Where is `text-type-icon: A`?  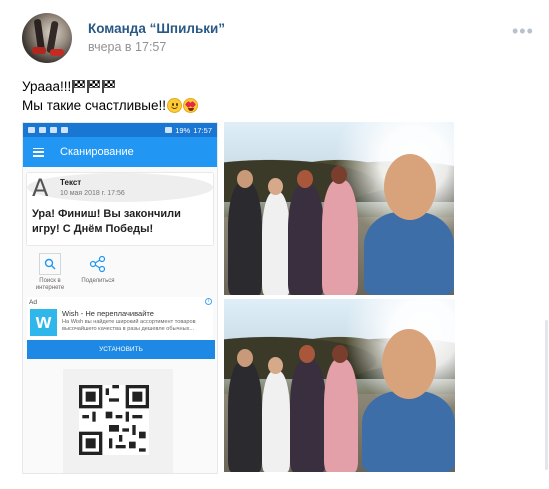 text-type-icon: A is located at coordinates (40, 188).